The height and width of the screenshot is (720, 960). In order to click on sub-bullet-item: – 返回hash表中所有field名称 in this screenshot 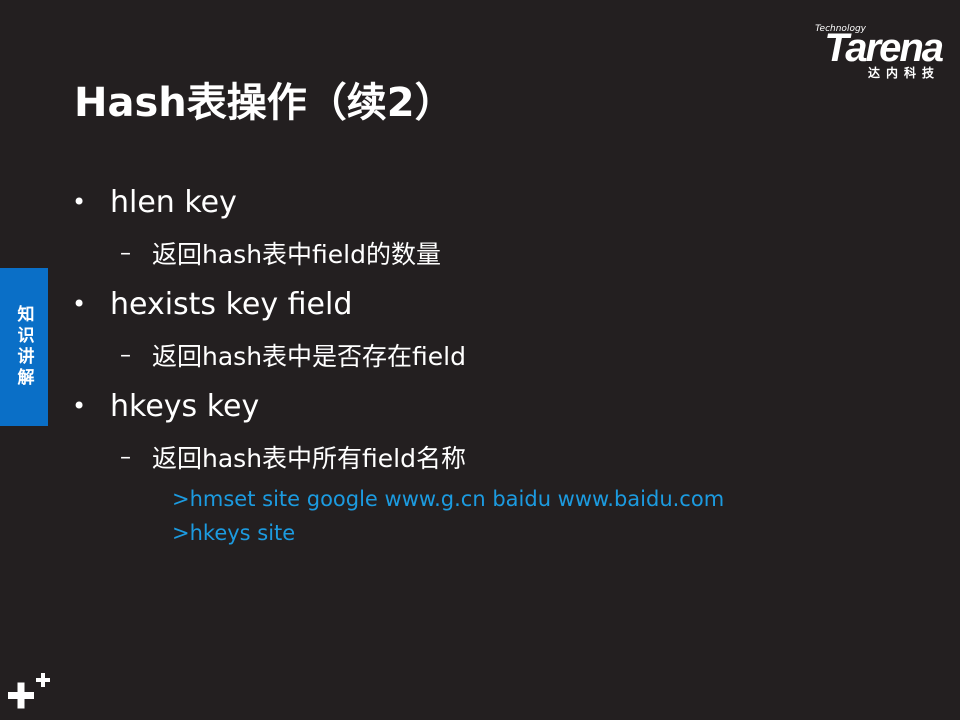, I will do `click(502, 457)`.